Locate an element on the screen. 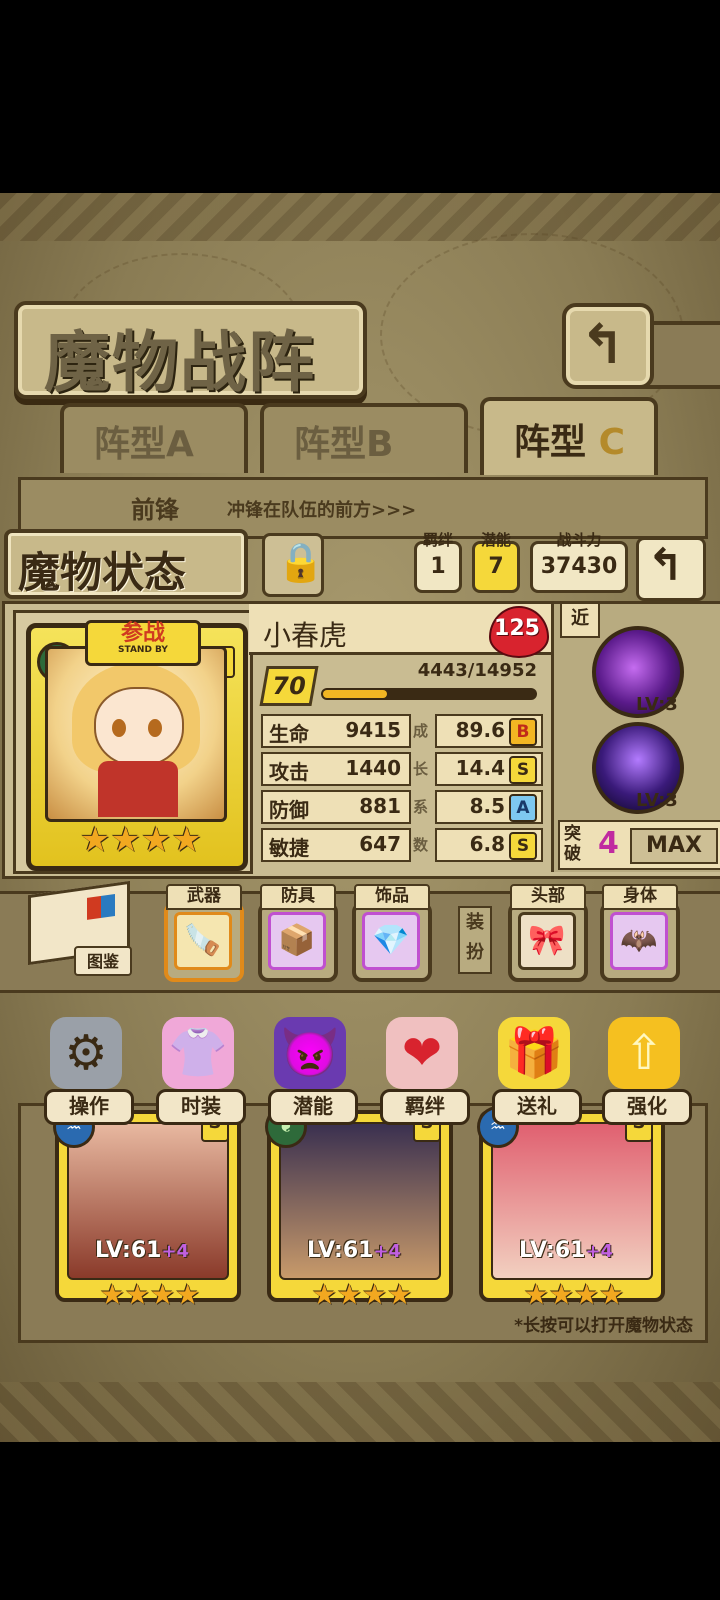  monster-portrait-card: ❦ S 参战 STAND BY ★★★★ is located at coordinates (137, 745).